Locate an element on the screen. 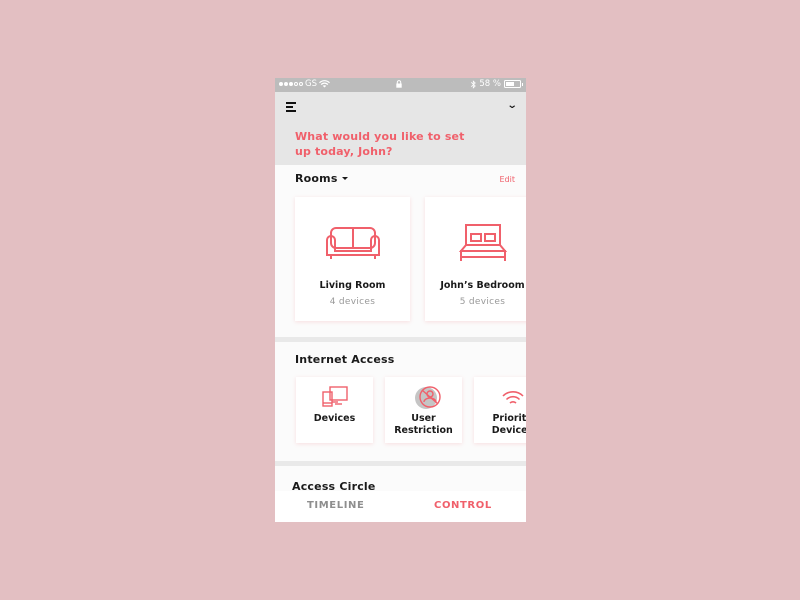  signal-strength-icon is located at coordinates (291, 84).